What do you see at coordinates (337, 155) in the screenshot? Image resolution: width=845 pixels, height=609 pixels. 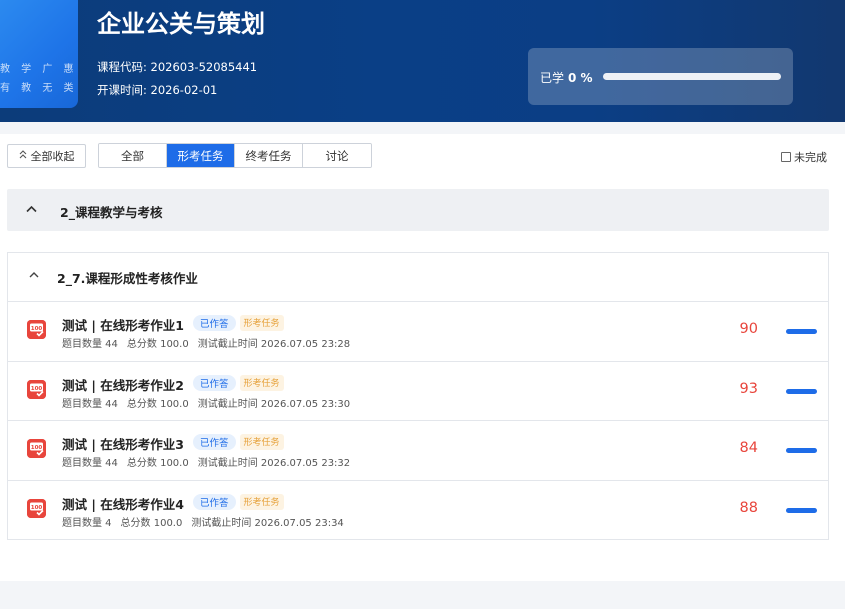 I see `tab-discussion: 讨论` at bounding box center [337, 155].